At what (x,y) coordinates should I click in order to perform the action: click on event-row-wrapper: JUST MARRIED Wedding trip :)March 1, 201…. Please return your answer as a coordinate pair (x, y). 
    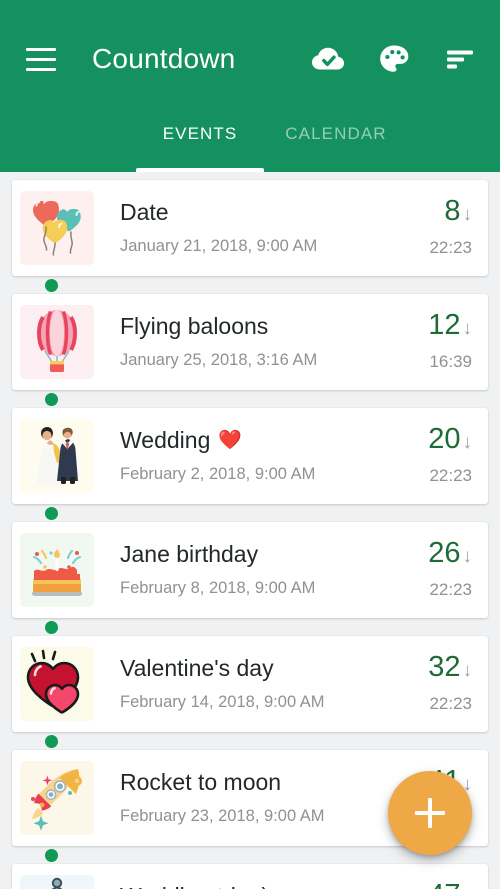
    Looking at the image, I should click on (250, 876).